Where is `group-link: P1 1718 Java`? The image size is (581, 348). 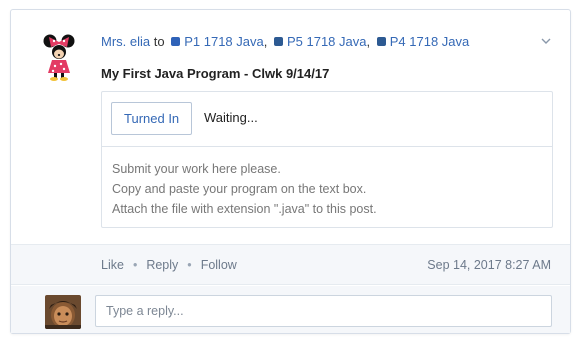
group-link: P1 1718 Java is located at coordinates (224, 41).